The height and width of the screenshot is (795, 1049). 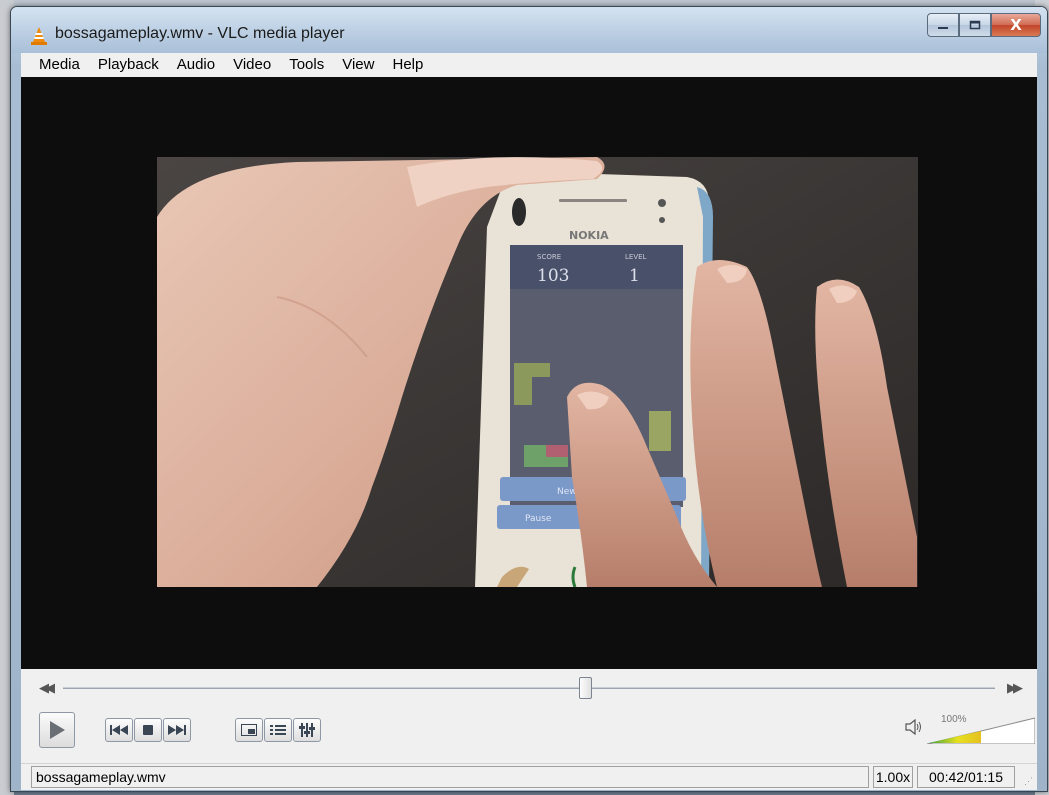 What do you see at coordinates (1028, 781) in the screenshot?
I see `resize-grip-icon: ⋰` at bounding box center [1028, 781].